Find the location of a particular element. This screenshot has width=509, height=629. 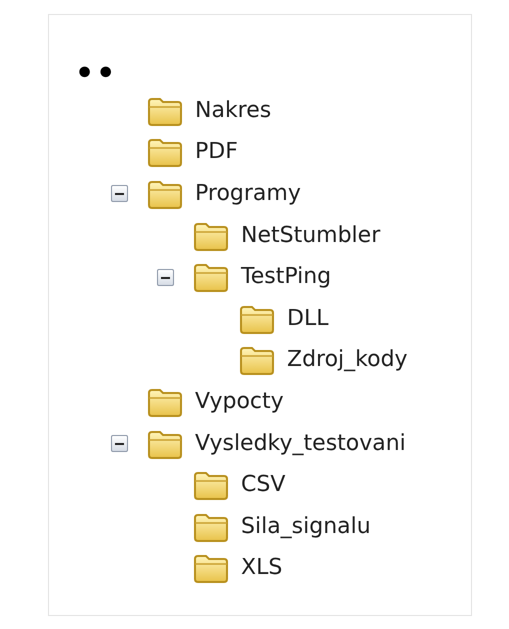

folder-label: Programy is located at coordinates (248, 194).